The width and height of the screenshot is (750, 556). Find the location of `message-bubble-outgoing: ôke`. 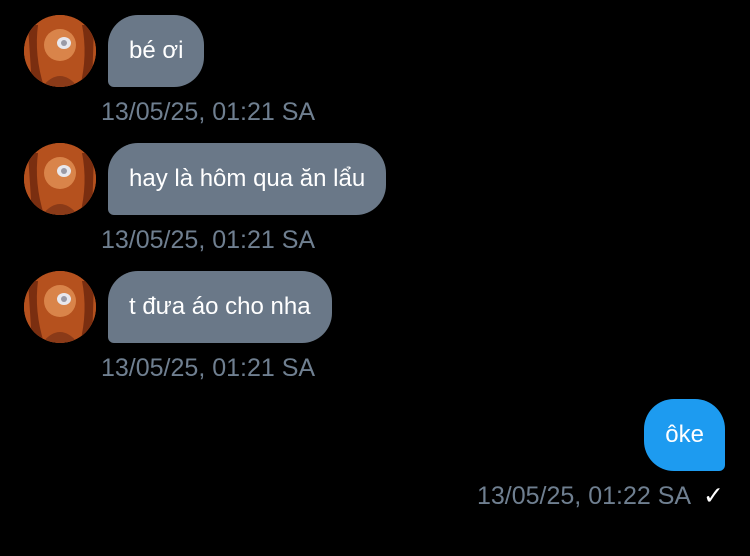

message-bubble-outgoing: ôke is located at coordinates (684, 435).